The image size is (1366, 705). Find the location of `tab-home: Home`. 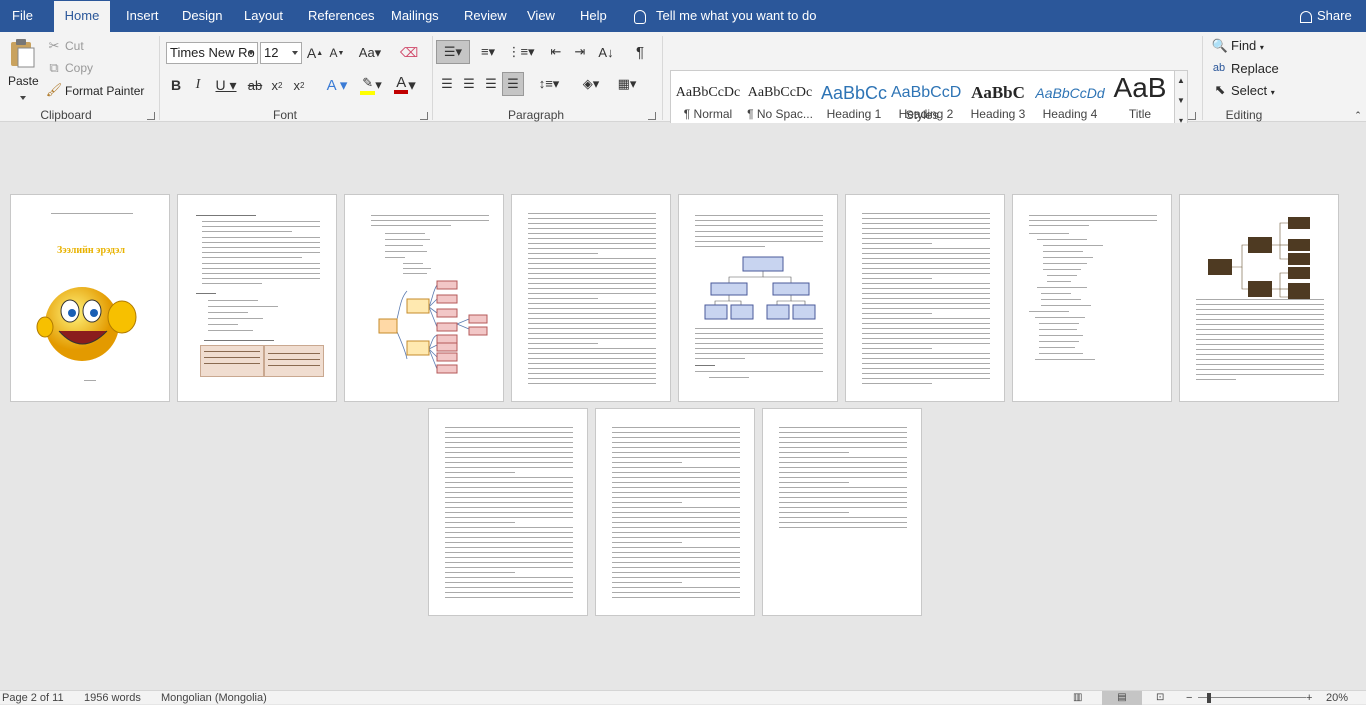

tab-home: Home is located at coordinates (82, 16).